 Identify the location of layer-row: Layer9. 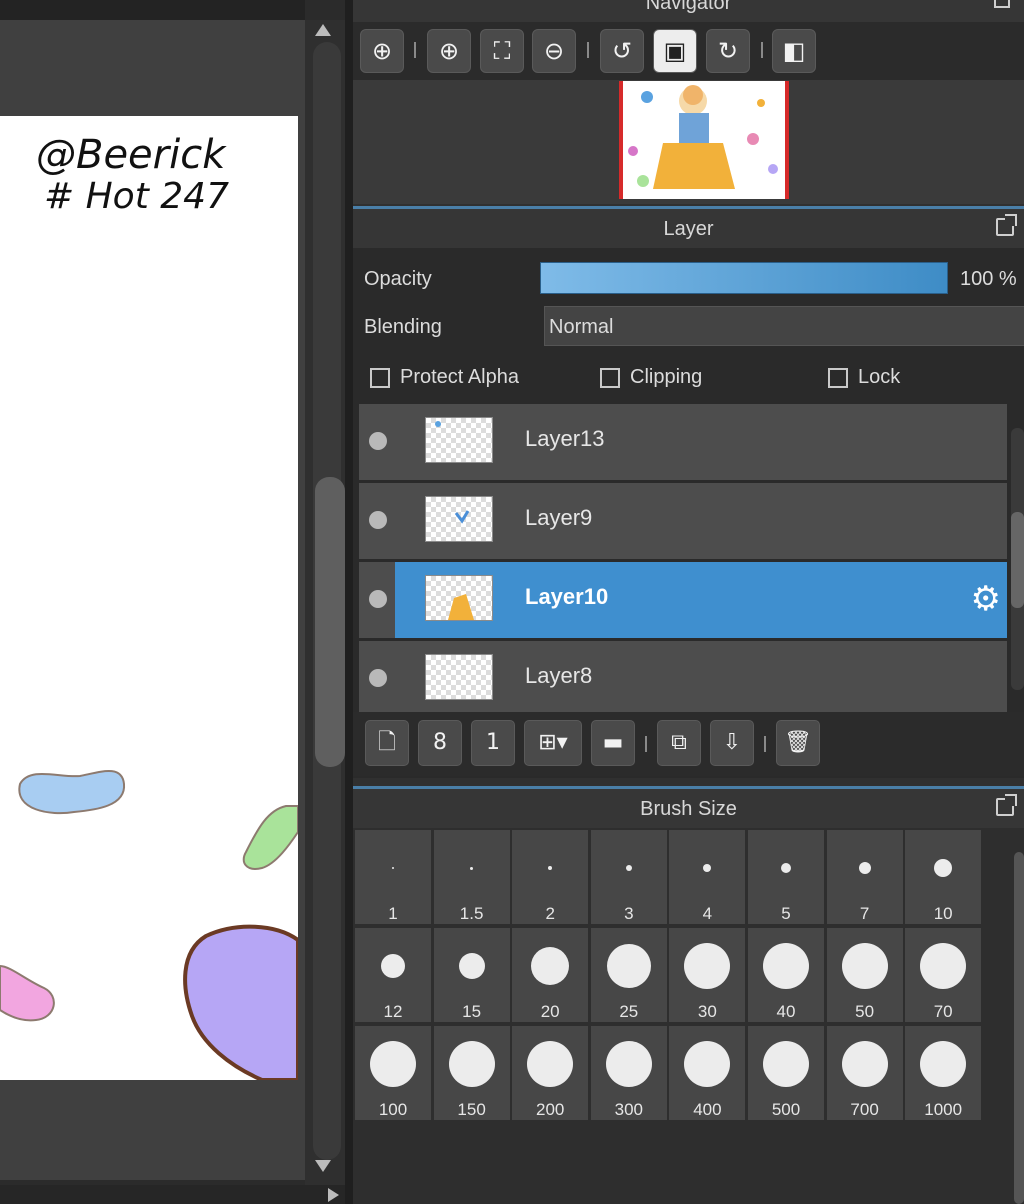
(683, 521).